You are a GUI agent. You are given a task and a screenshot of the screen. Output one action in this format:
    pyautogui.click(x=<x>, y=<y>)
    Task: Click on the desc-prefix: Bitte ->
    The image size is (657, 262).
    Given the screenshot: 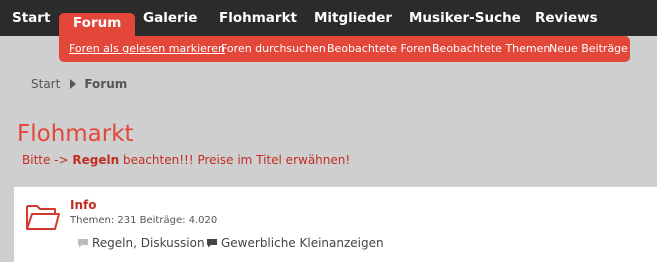 What is the action you would take?
    pyautogui.click(x=47, y=160)
    